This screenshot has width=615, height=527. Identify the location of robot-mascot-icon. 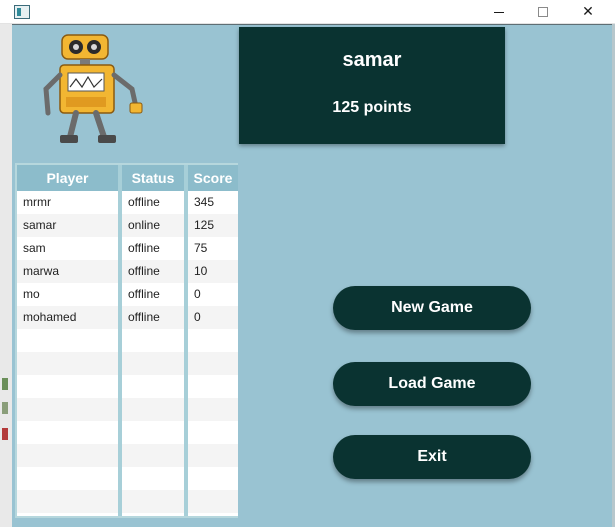
(93, 88).